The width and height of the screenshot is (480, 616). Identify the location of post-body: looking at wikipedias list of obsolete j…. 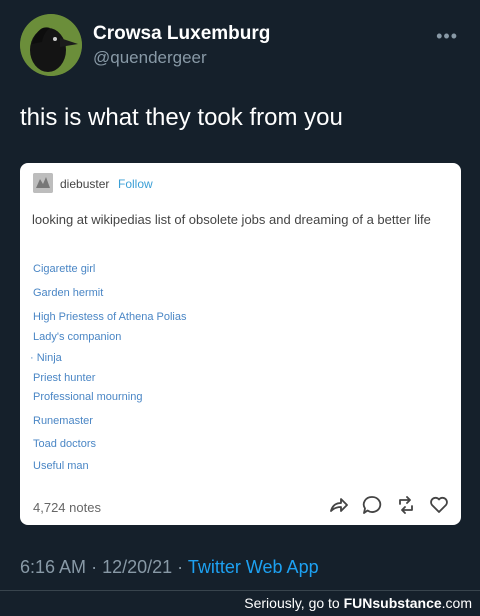
(231, 219).